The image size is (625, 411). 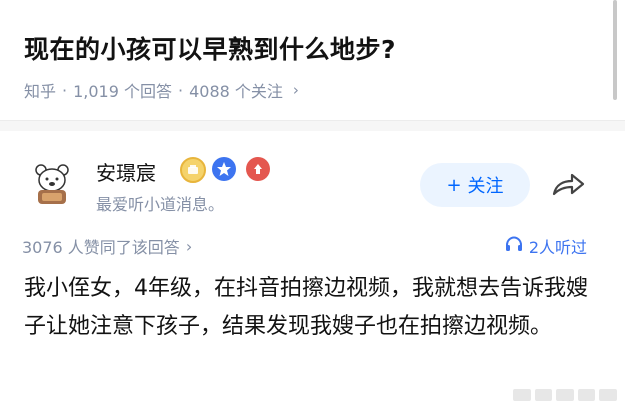 What do you see at coordinates (52, 184) in the screenshot?
I see `bear-avatar-icon` at bounding box center [52, 184].